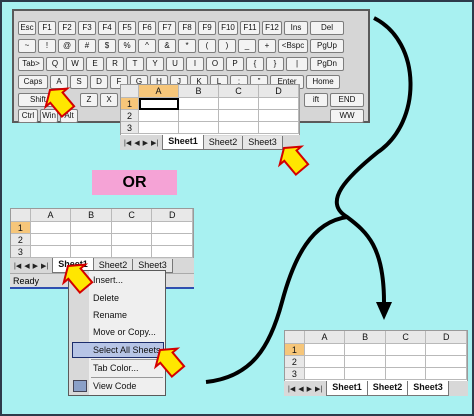 This screenshot has width=474, height=416. I want to click on flow-brace-lower, so click(276, 299).